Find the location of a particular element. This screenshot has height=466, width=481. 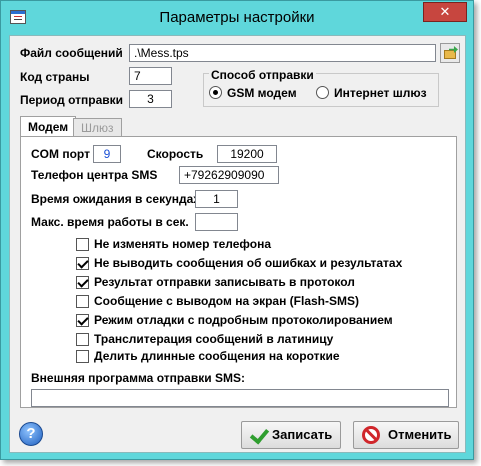

internet-gateway-radio is located at coordinates (322, 92).